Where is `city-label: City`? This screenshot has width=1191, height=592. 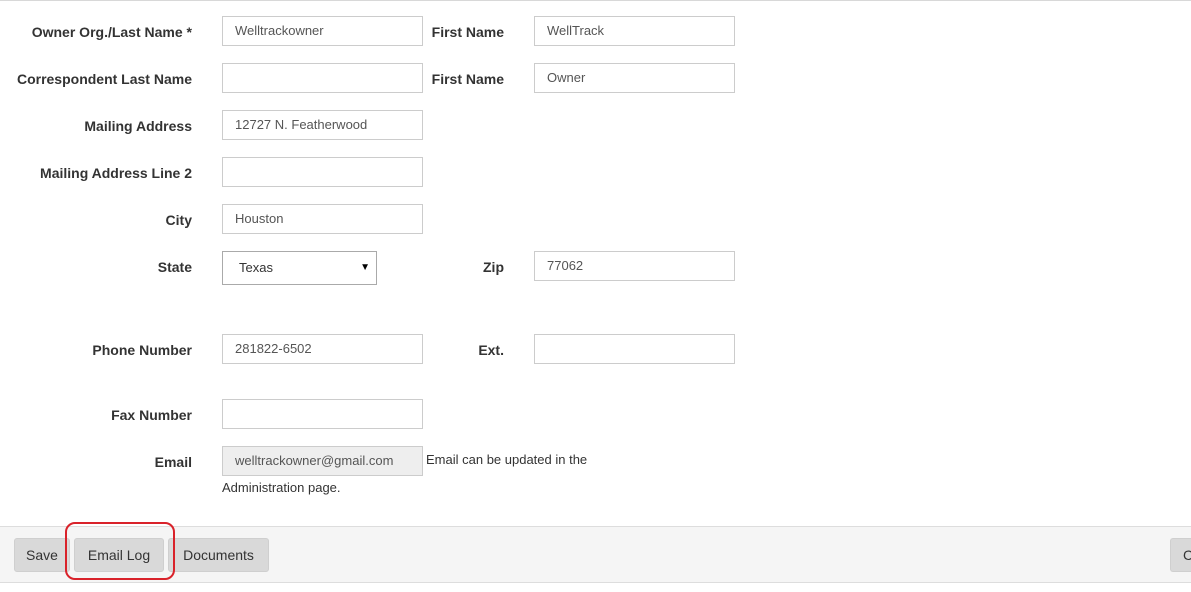 city-label: City is located at coordinates (178, 220).